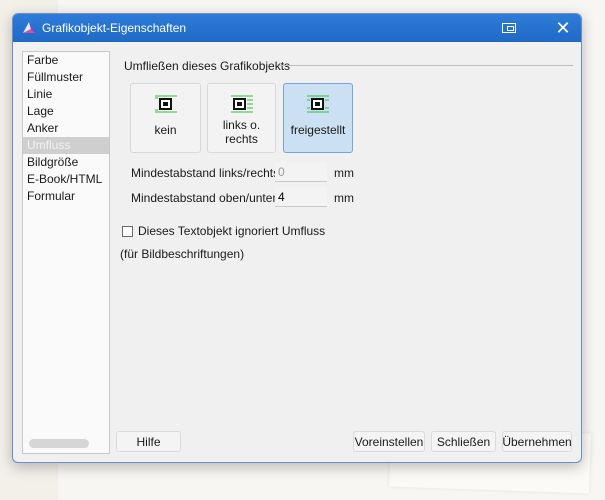 This screenshot has width=605, height=500. Describe the element at coordinates (148, 441) in the screenshot. I see `help-button: Hilfe` at that location.